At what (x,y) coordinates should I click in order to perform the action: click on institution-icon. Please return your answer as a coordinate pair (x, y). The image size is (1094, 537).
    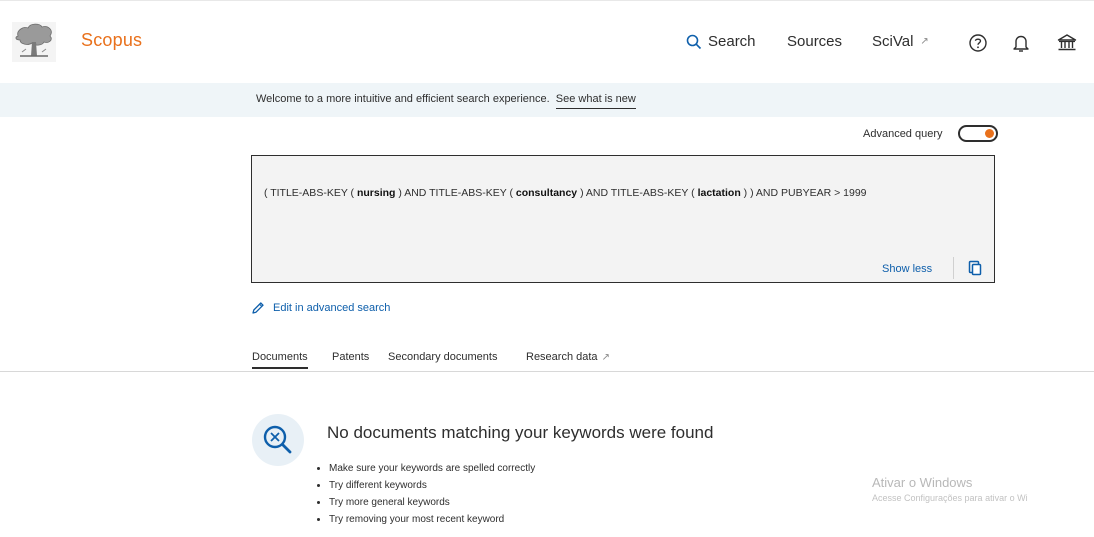
    Looking at the image, I should click on (1067, 43).